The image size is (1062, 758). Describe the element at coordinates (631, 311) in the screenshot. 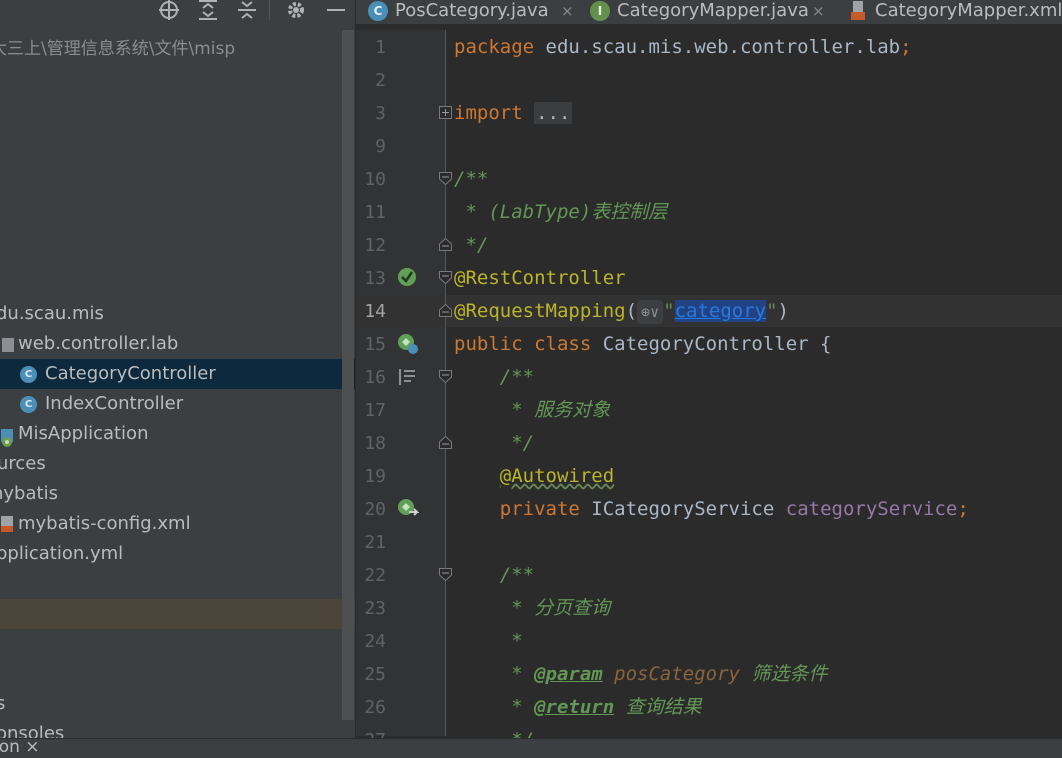

I see `paren: (` at that location.